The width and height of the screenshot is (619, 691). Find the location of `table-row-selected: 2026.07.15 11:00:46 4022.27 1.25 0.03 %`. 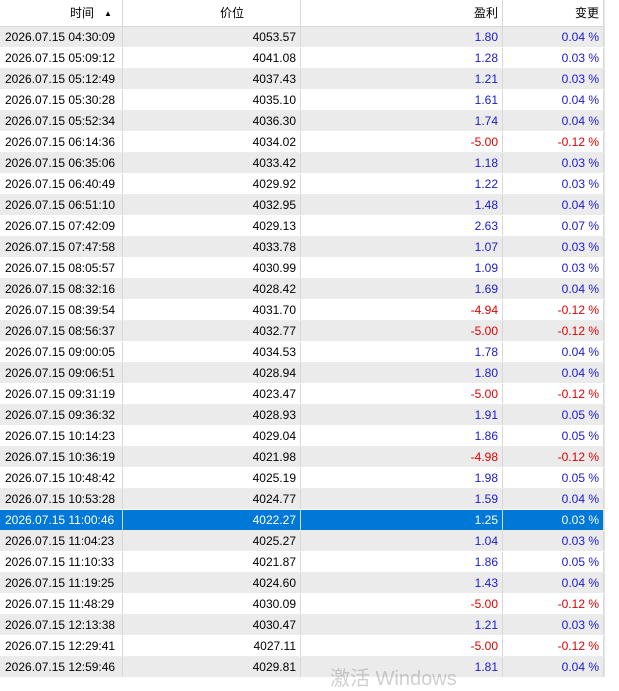

table-row-selected: 2026.07.15 11:00:46 4022.27 1.25 0.03 % is located at coordinates (302, 520).